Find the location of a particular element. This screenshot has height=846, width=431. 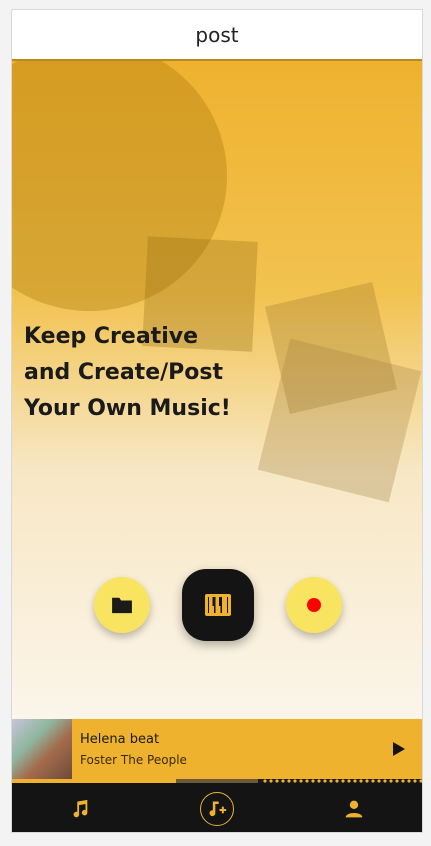

track-artist: Foster The People is located at coordinates (133, 760).